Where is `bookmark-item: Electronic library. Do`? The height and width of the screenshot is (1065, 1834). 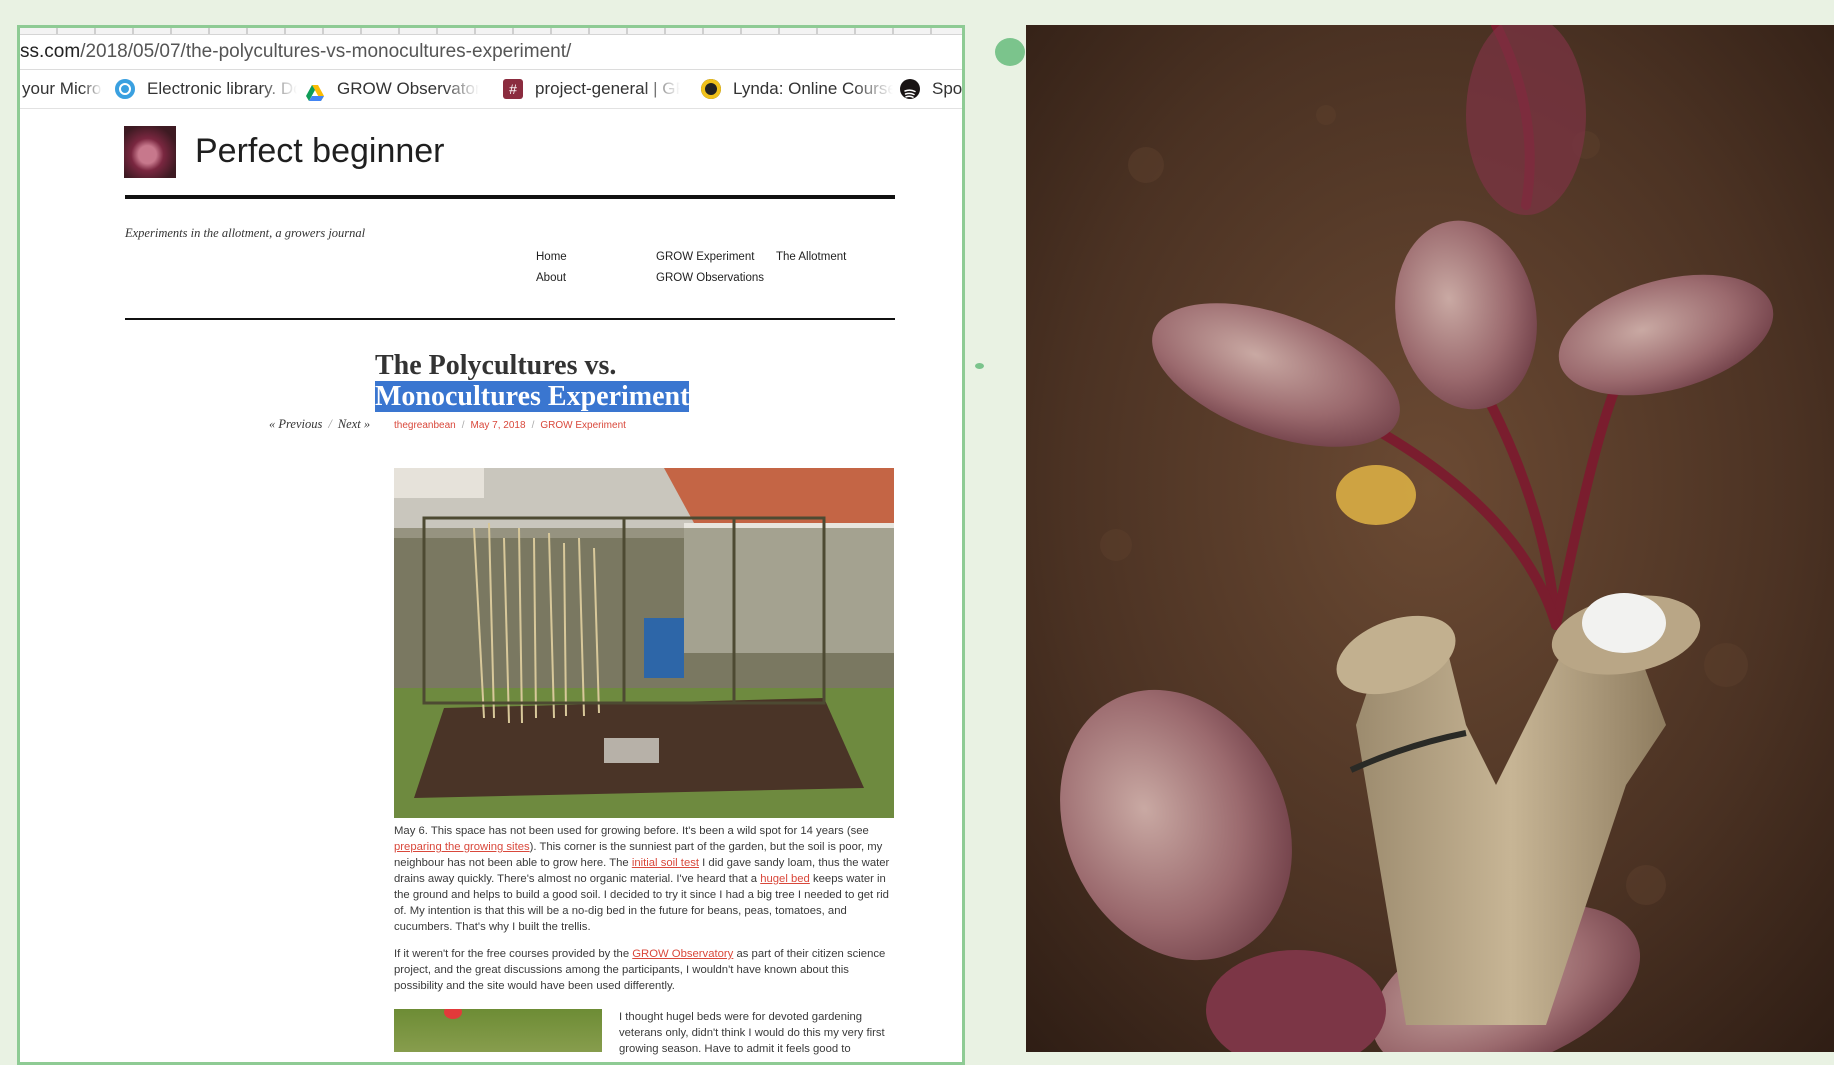
bookmark-item: Electronic library. Do is located at coordinates (206, 89).